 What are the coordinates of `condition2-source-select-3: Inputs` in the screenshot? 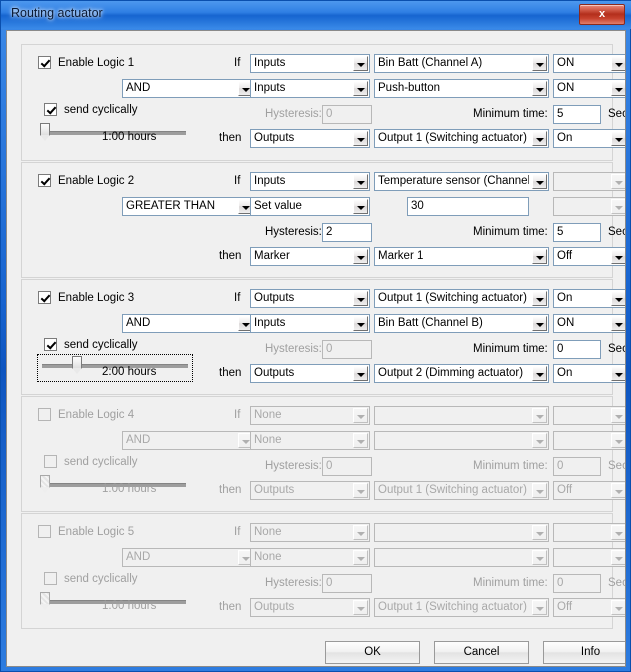 It's located at (310, 323).